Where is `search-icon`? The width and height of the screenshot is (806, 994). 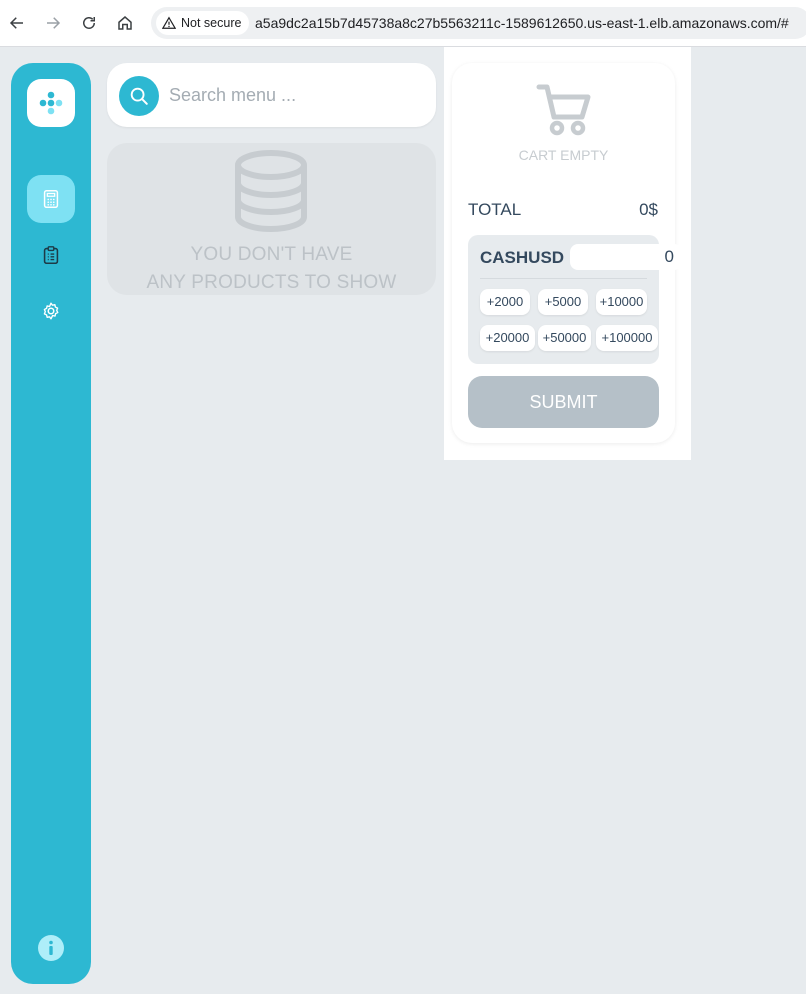 search-icon is located at coordinates (139, 96).